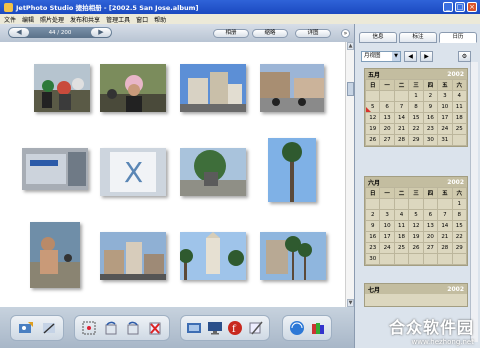 The image size is (480, 348). I want to click on calendar-cell: 31, so click(445, 140).